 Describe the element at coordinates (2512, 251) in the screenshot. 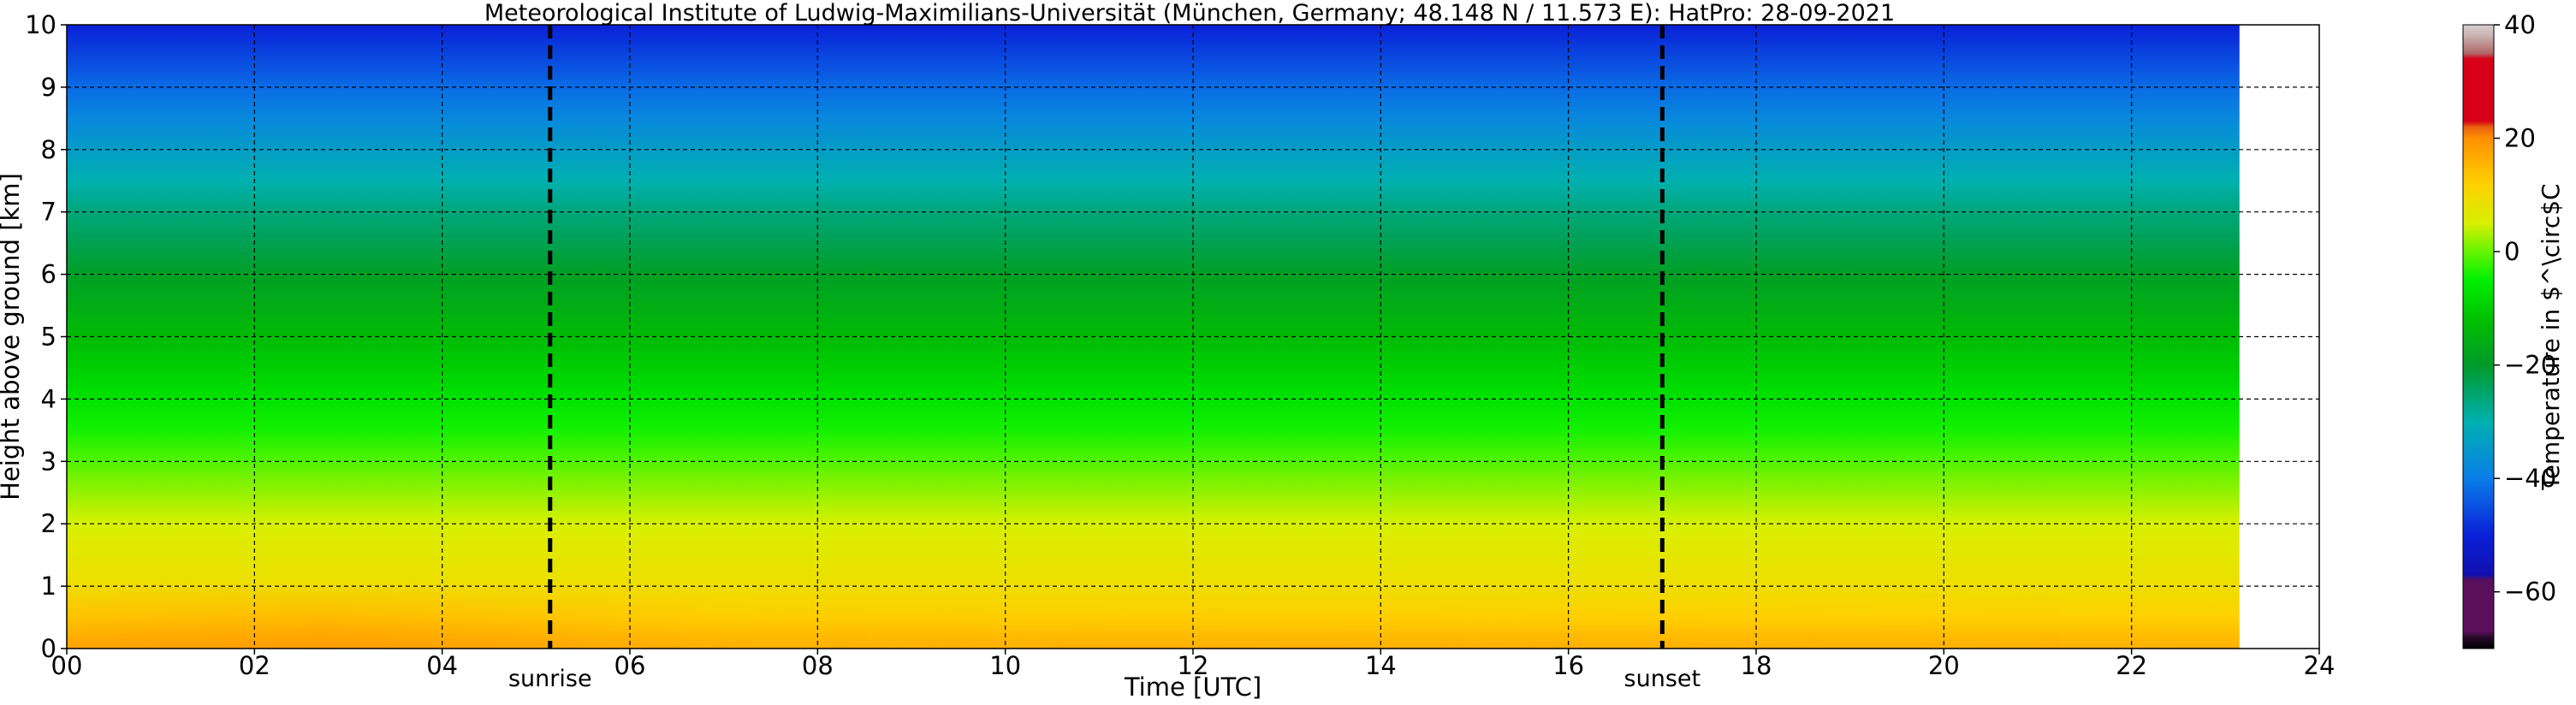

I see `colorbar-tick-label: 0` at that location.